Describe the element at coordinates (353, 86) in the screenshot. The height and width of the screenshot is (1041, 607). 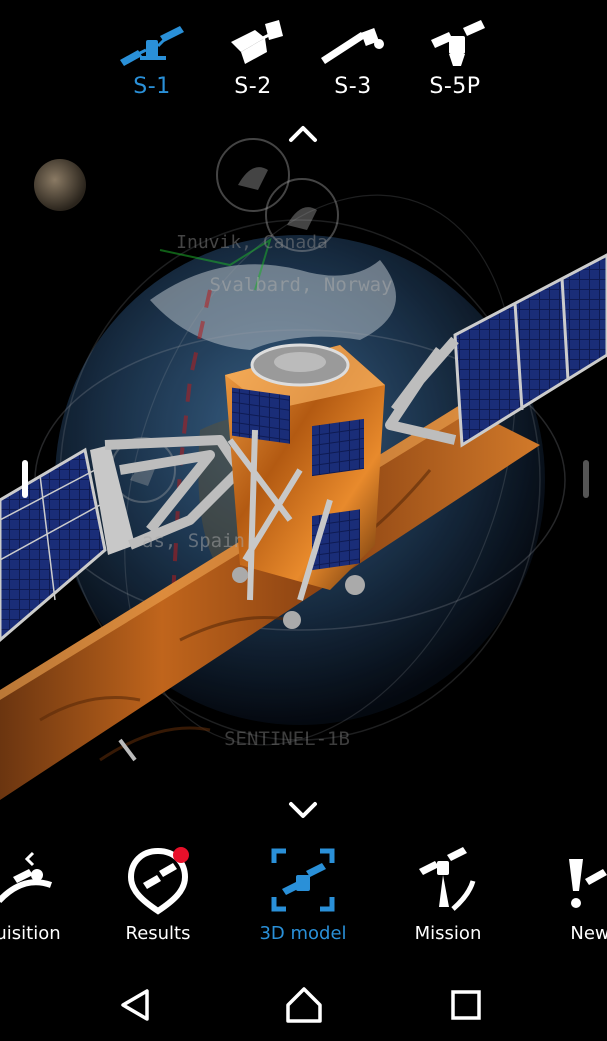
I see `tab-label: S-3` at that location.